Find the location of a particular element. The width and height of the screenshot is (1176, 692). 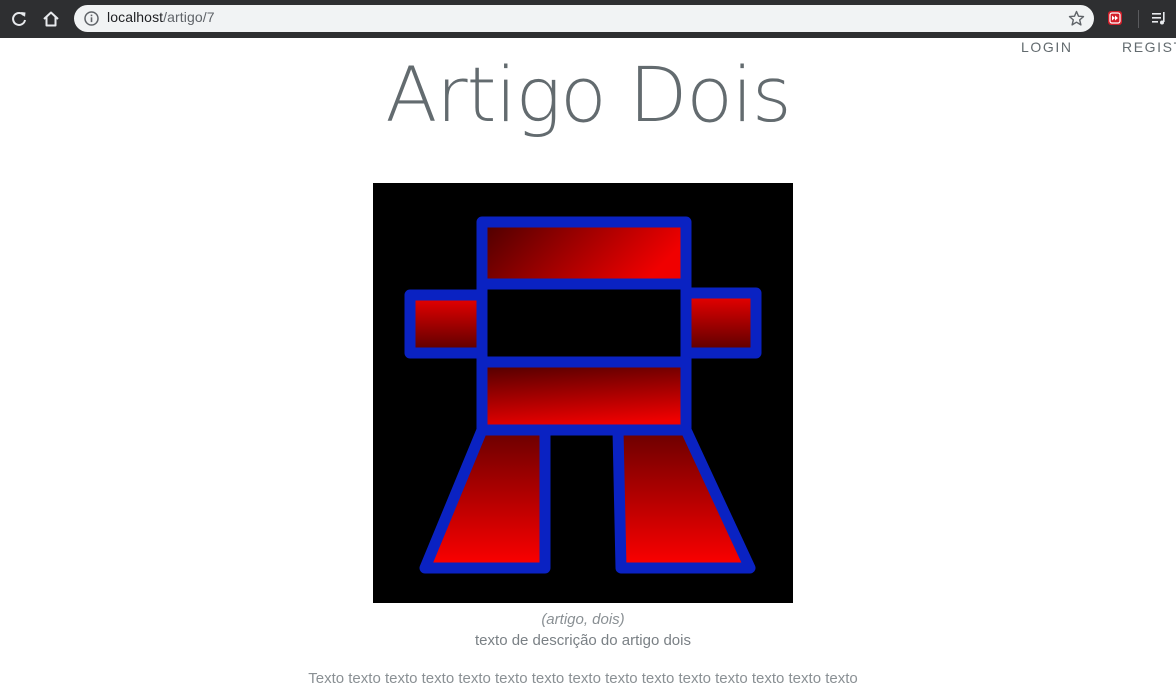

bookmark-star-icon is located at coordinates (1076, 18).